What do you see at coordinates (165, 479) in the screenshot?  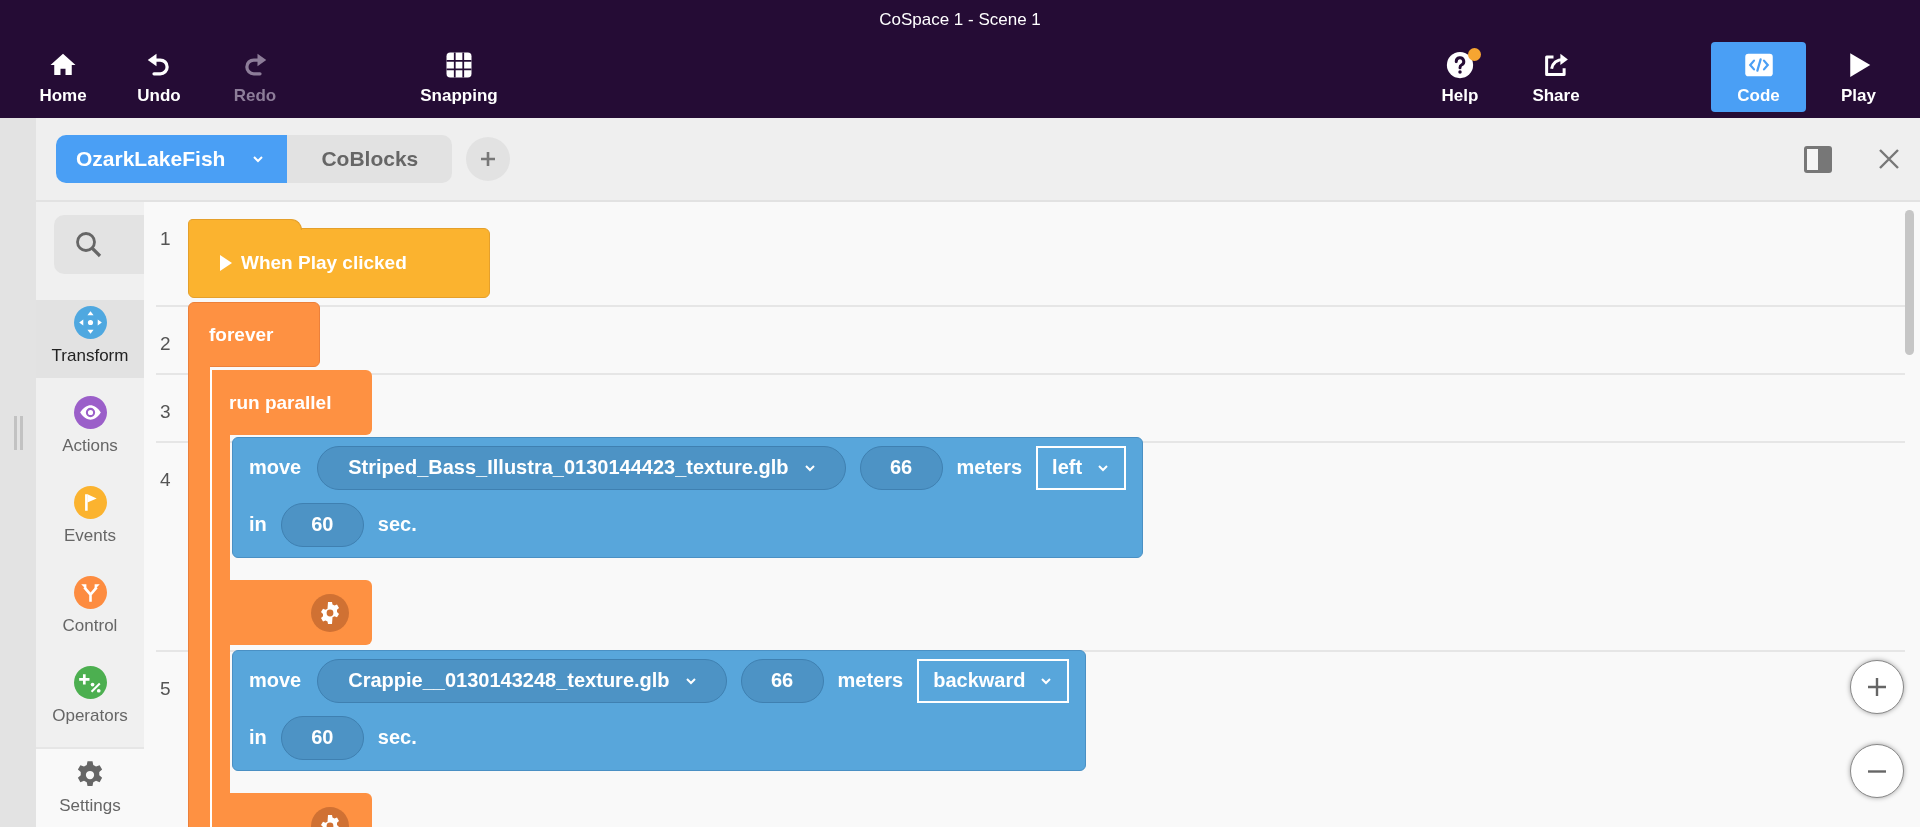 I see `line-number: 4` at bounding box center [165, 479].